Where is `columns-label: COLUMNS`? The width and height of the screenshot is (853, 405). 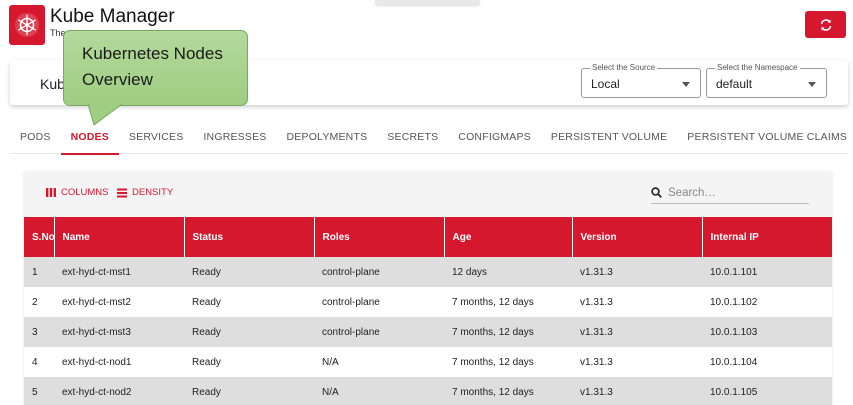 columns-label: COLUMNS is located at coordinates (85, 192).